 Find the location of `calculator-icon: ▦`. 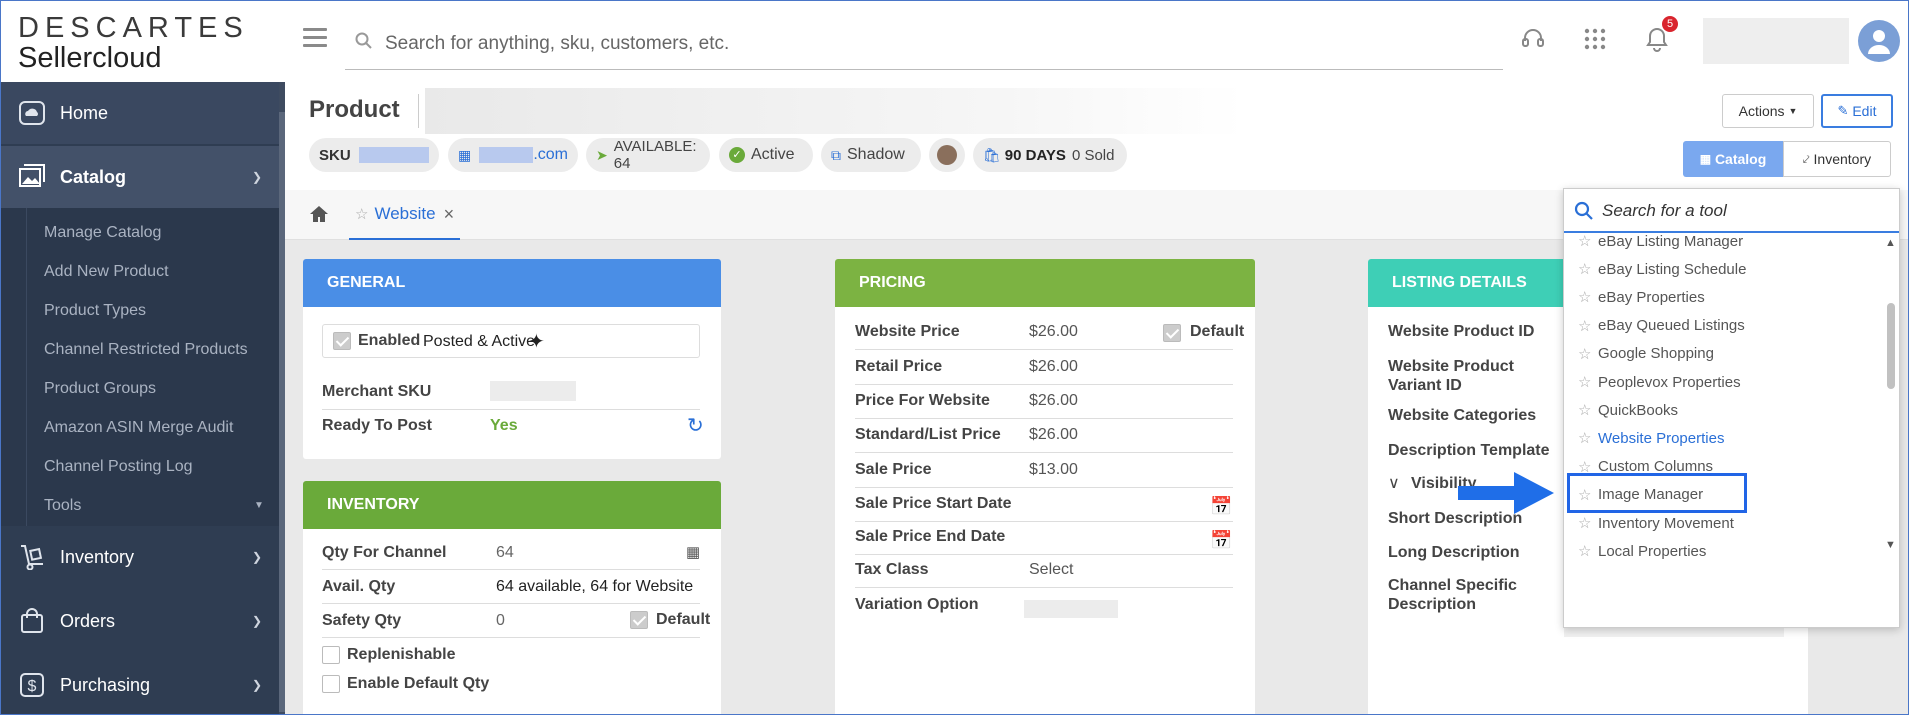

calculator-icon: ▦ is located at coordinates (693, 552).